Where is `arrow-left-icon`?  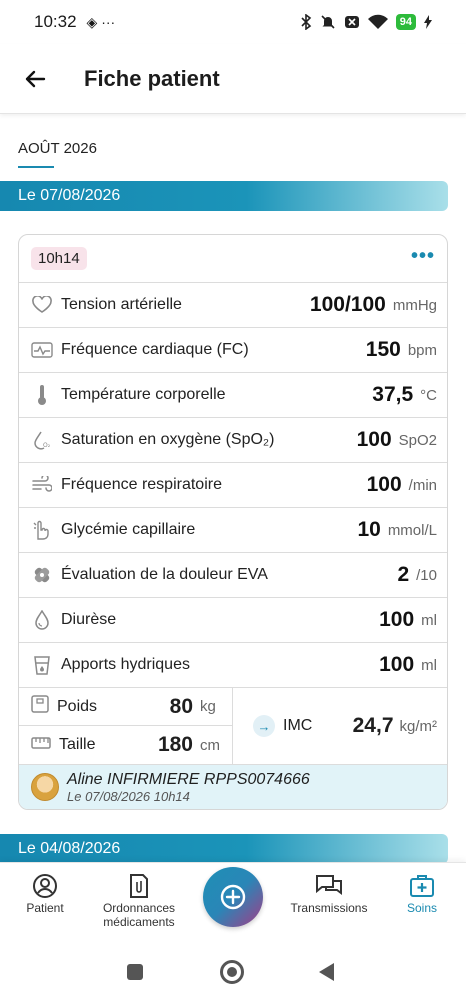 arrow-left-icon is located at coordinates (35, 78).